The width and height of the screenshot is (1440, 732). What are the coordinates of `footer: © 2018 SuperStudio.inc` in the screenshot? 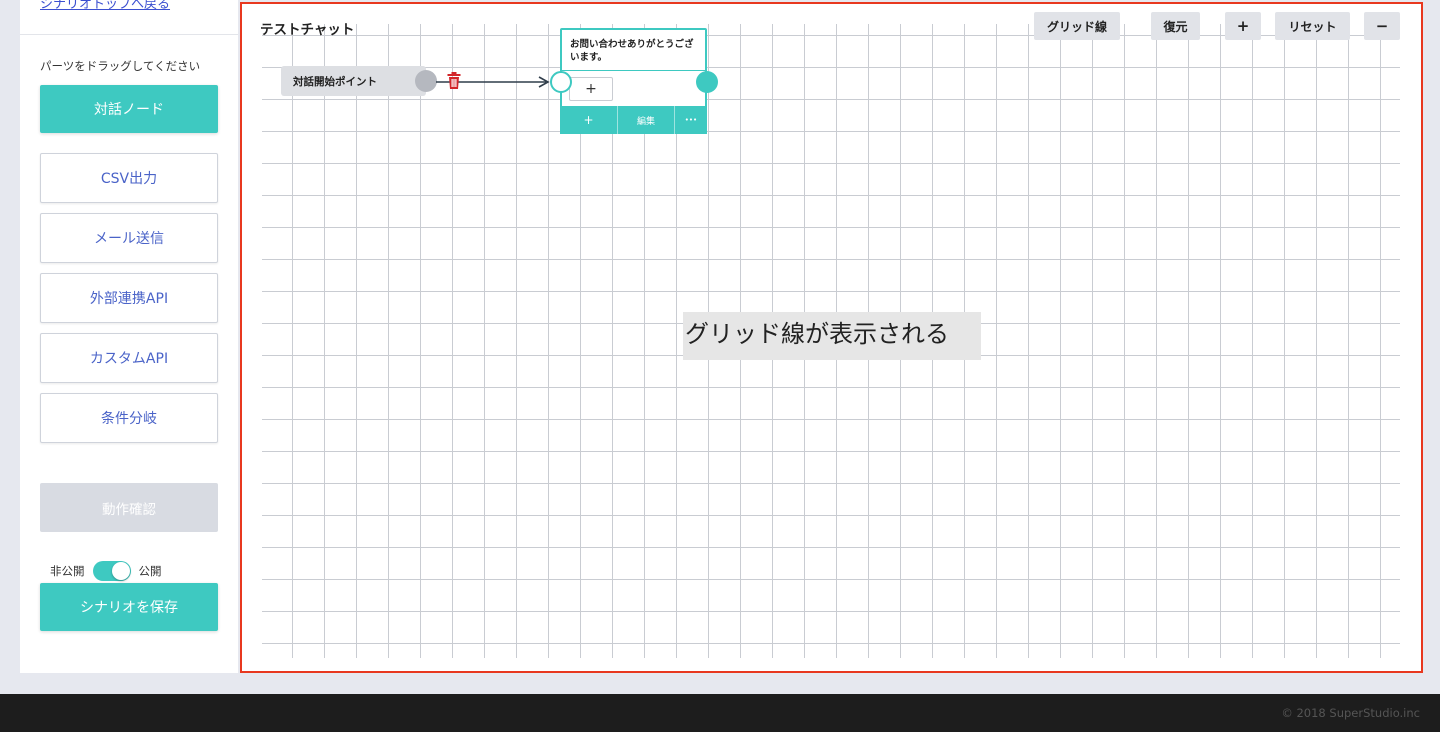 It's located at (720, 713).